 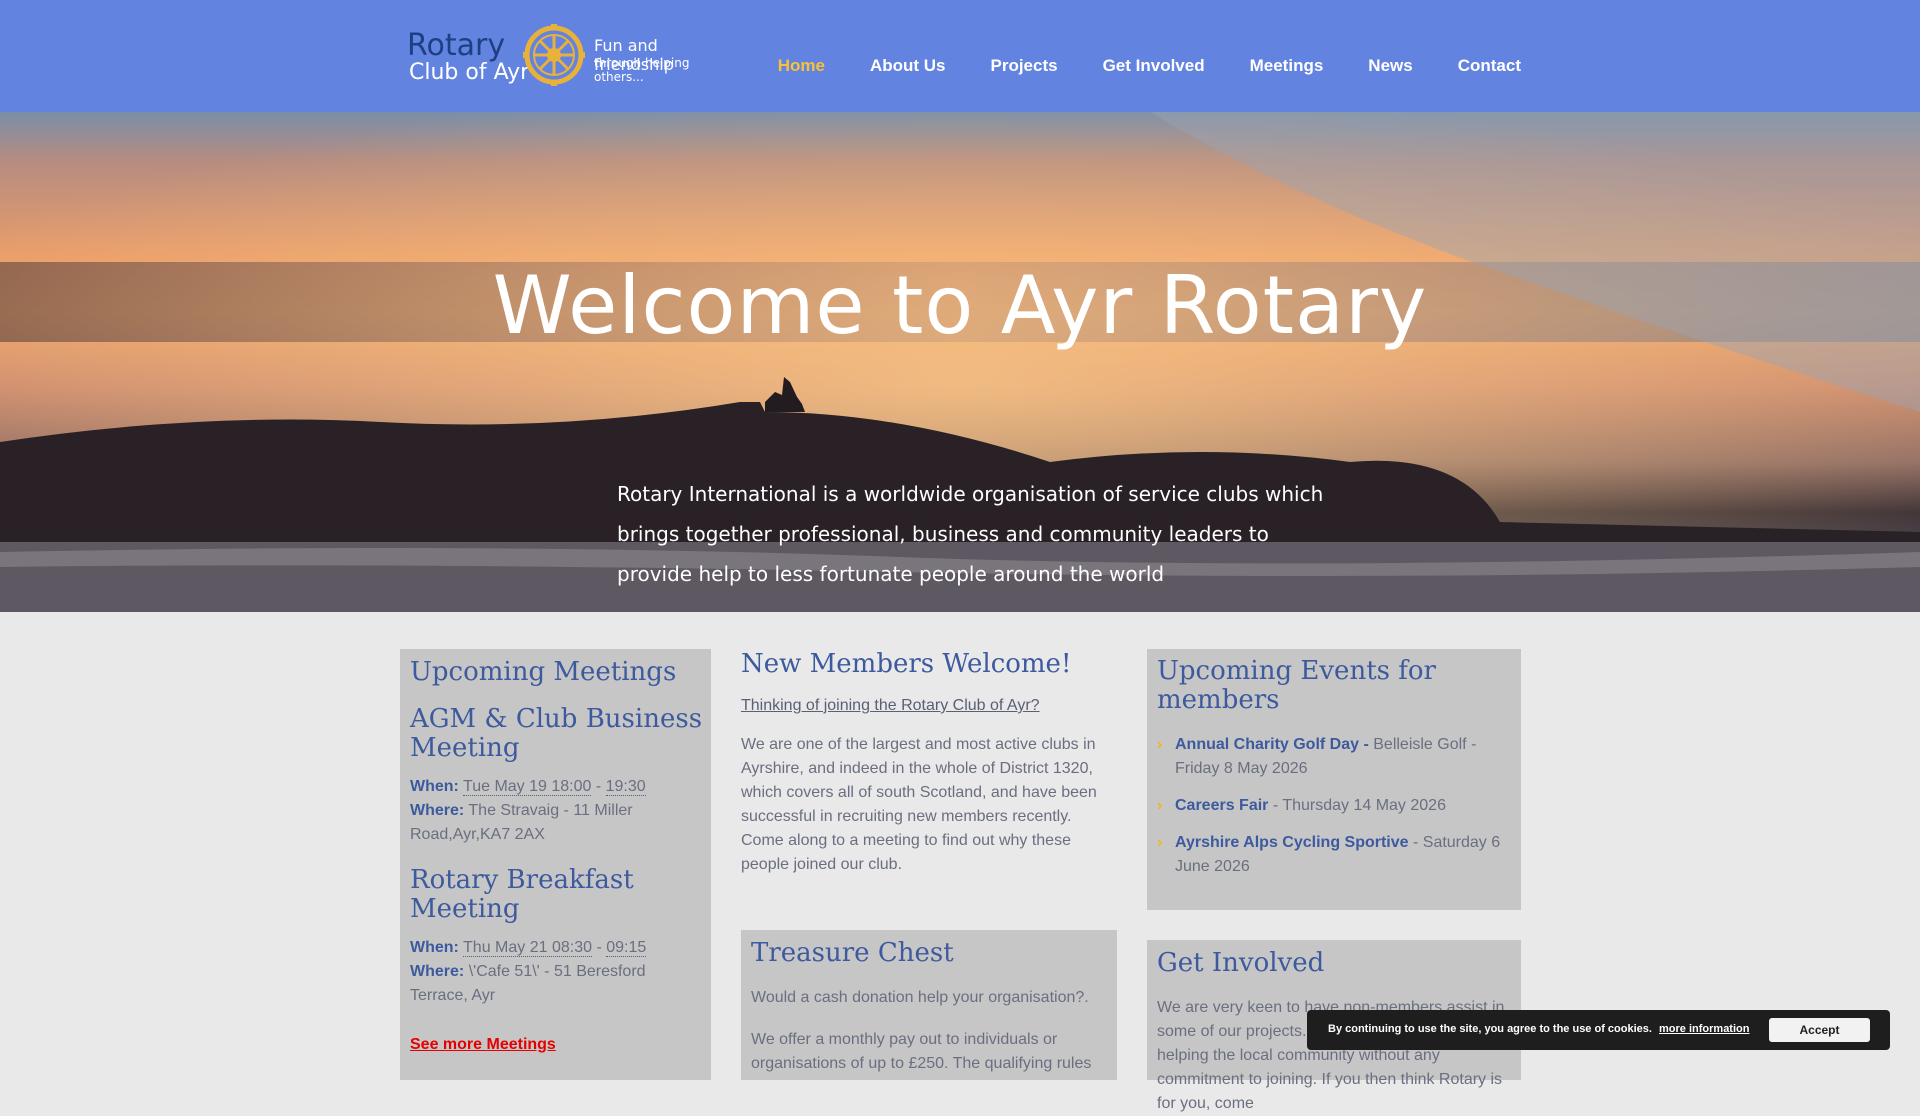 What do you see at coordinates (1292, 842) in the screenshot?
I see `event-name: Ayrshire Alps Cycling Sportive` at bounding box center [1292, 842].